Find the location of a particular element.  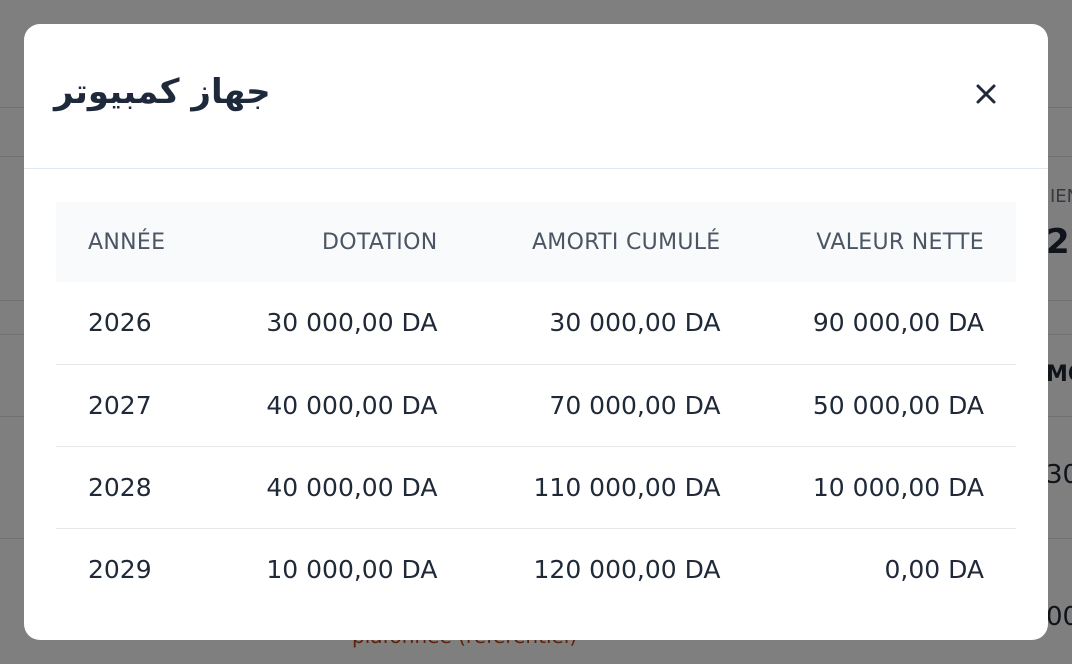

cell-valeur-nette: 50 000,00 DA is located at coordinates (884, 404).